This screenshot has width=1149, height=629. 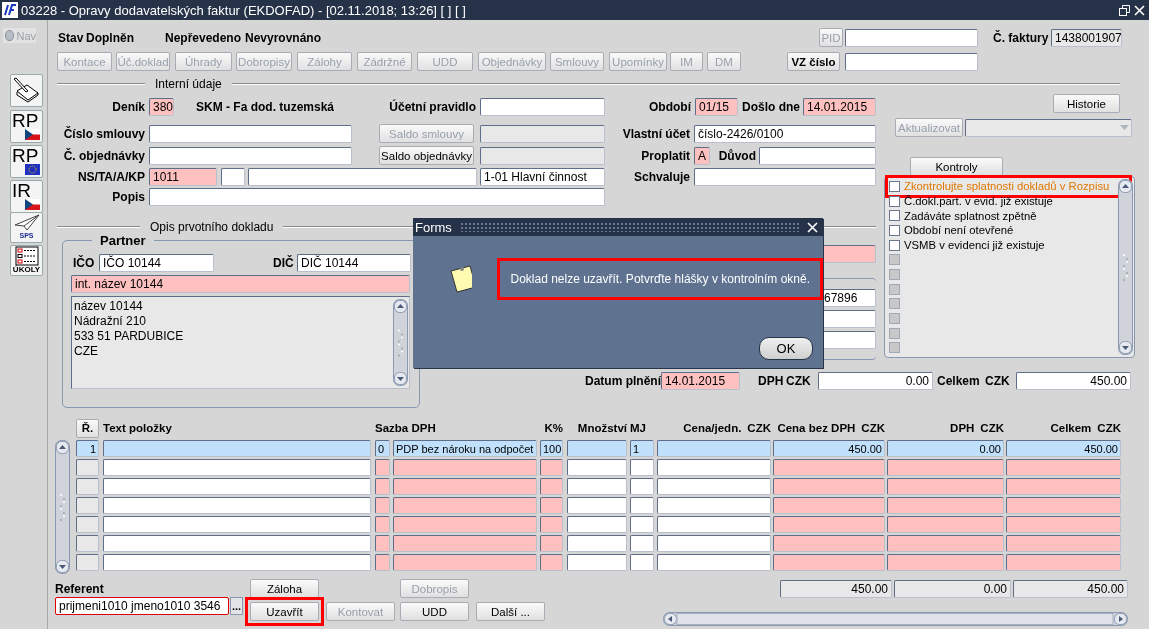 What do you see at coordinates (434, 611) in the screenshot?
I see `action-button: UDD` at bounding box center [434, 611].